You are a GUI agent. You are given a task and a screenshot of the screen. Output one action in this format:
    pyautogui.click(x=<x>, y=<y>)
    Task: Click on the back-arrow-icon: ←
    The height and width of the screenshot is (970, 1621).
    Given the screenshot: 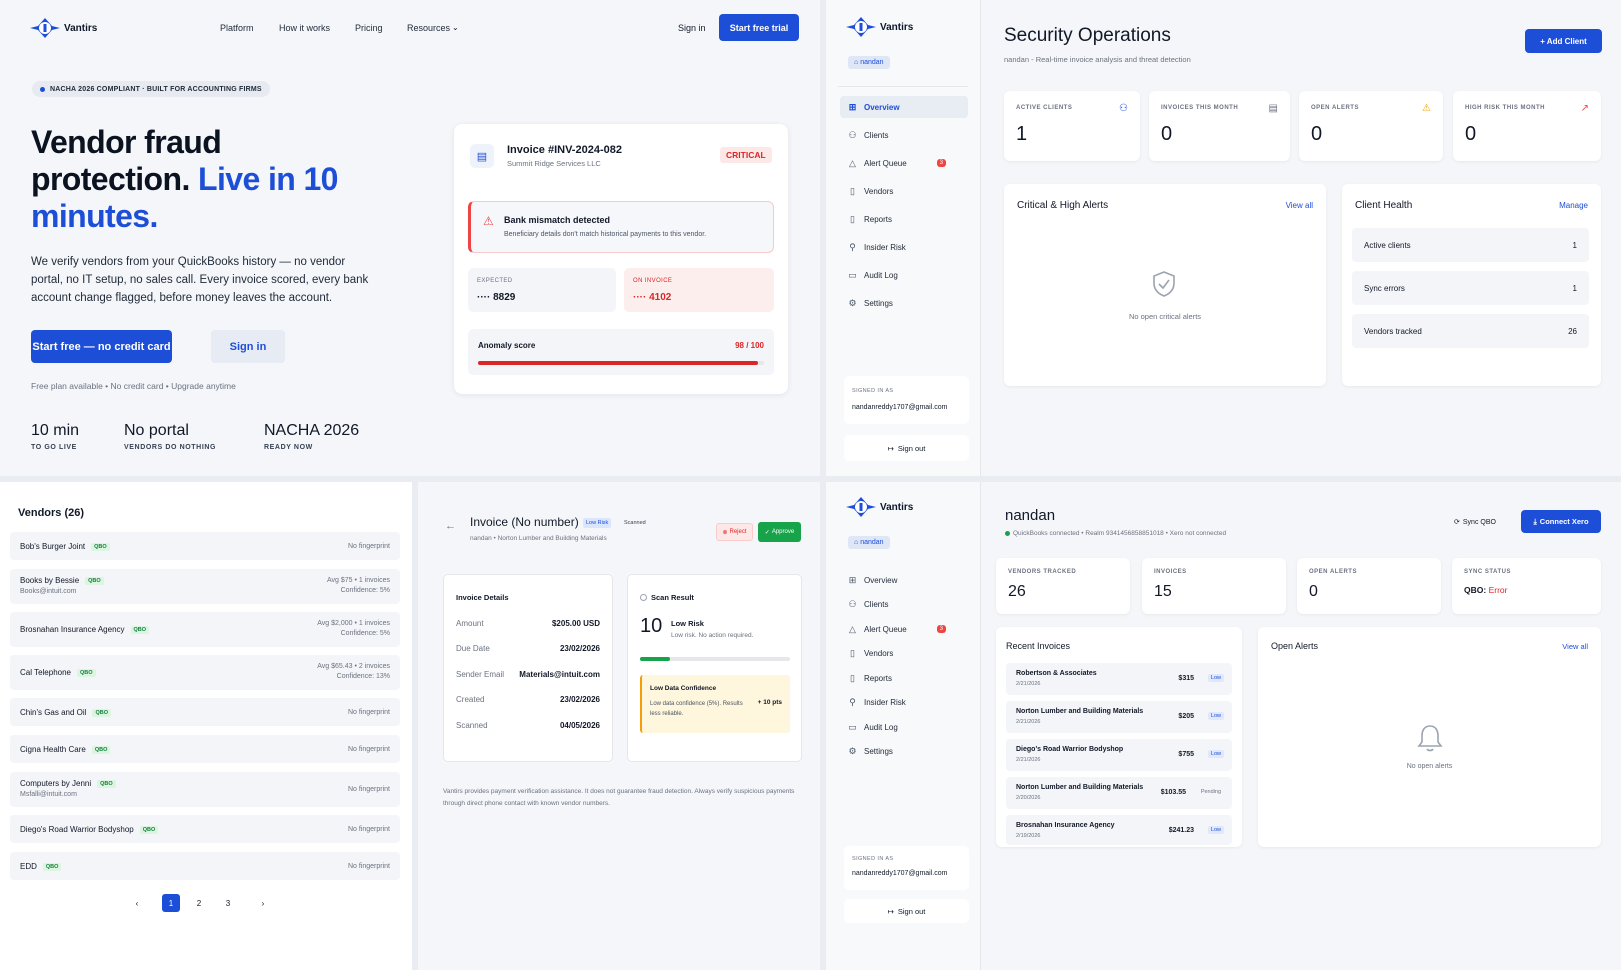 What is the action you would take?
    pyautogui.click(x=450, y=526)
    